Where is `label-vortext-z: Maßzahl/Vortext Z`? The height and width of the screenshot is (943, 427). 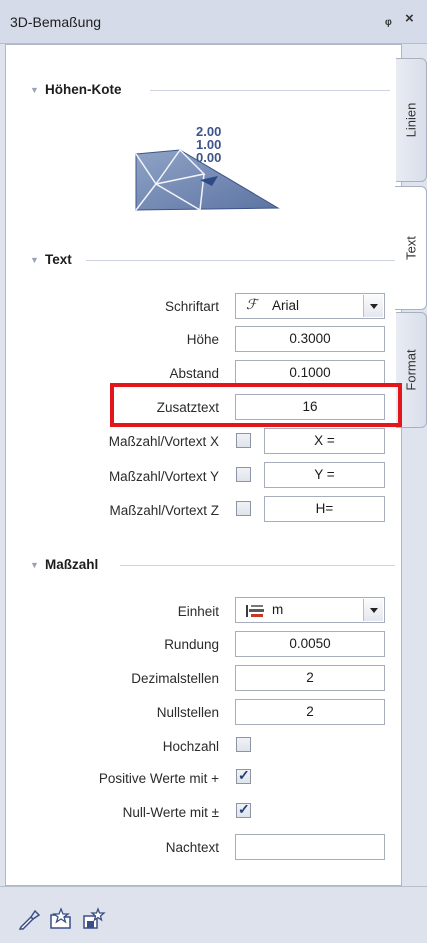 label-vortext-z: Maßzahl/Vortext Z is located at coordinates (164, 510).